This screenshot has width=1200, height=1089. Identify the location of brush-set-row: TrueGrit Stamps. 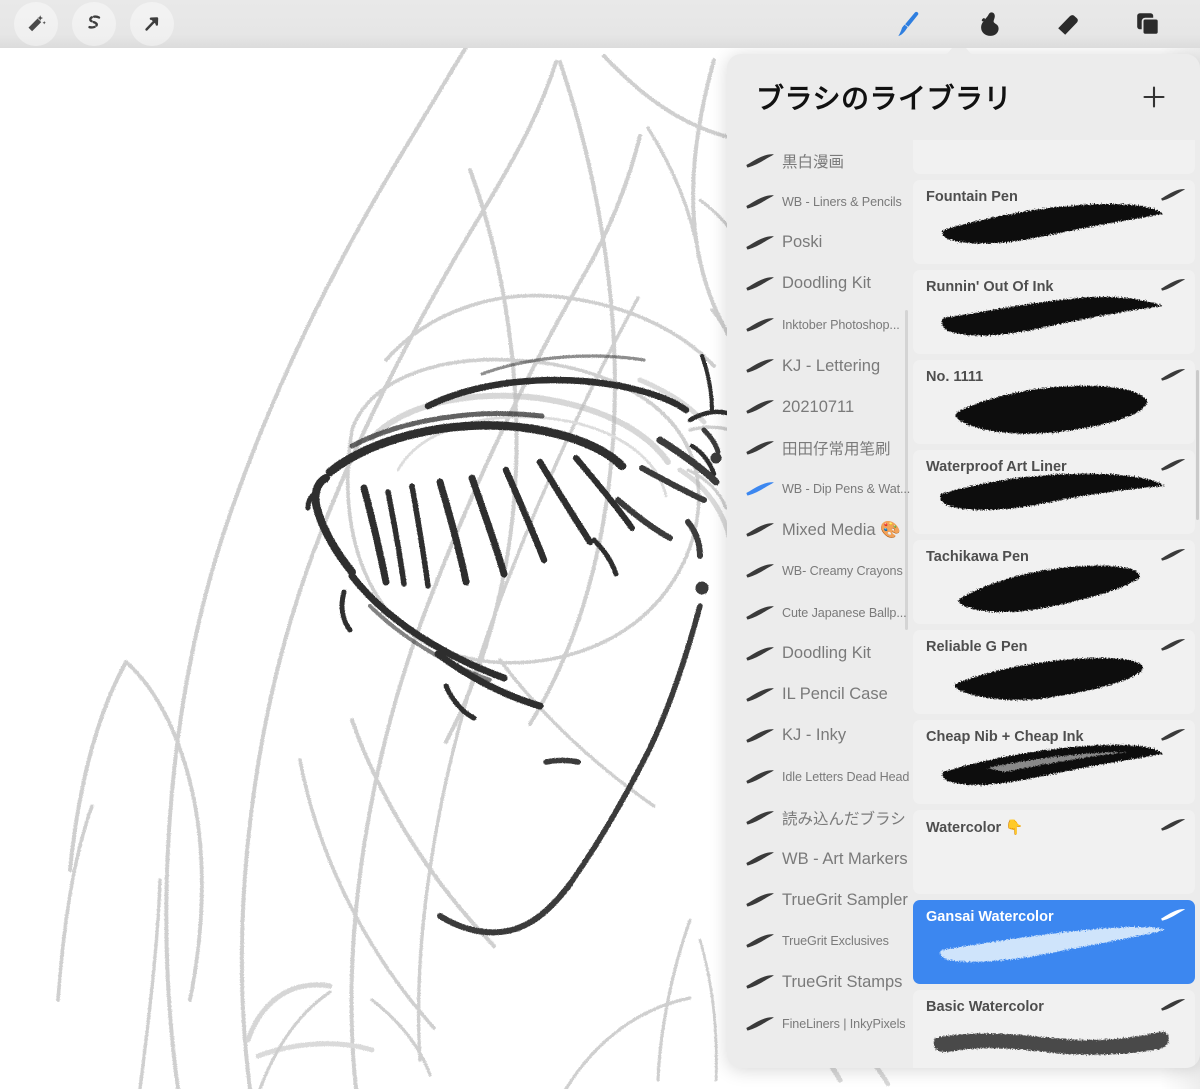
(818, 982).